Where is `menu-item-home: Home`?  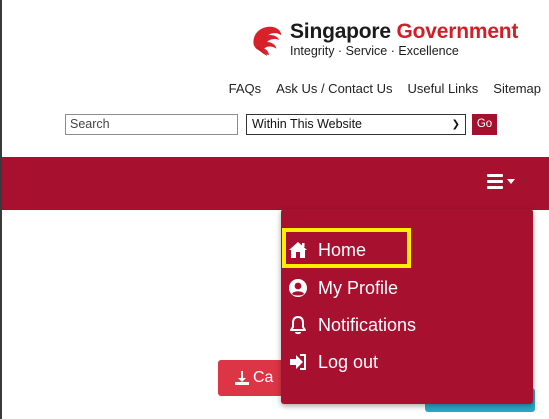
menu-item-home: Home is located at coordinates (326, 250).